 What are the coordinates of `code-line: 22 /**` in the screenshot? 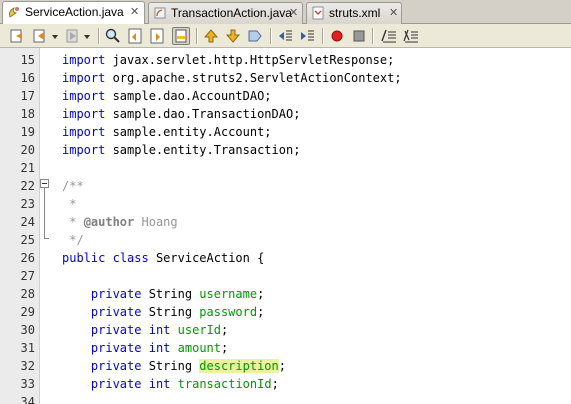 It's located at (285, 186).